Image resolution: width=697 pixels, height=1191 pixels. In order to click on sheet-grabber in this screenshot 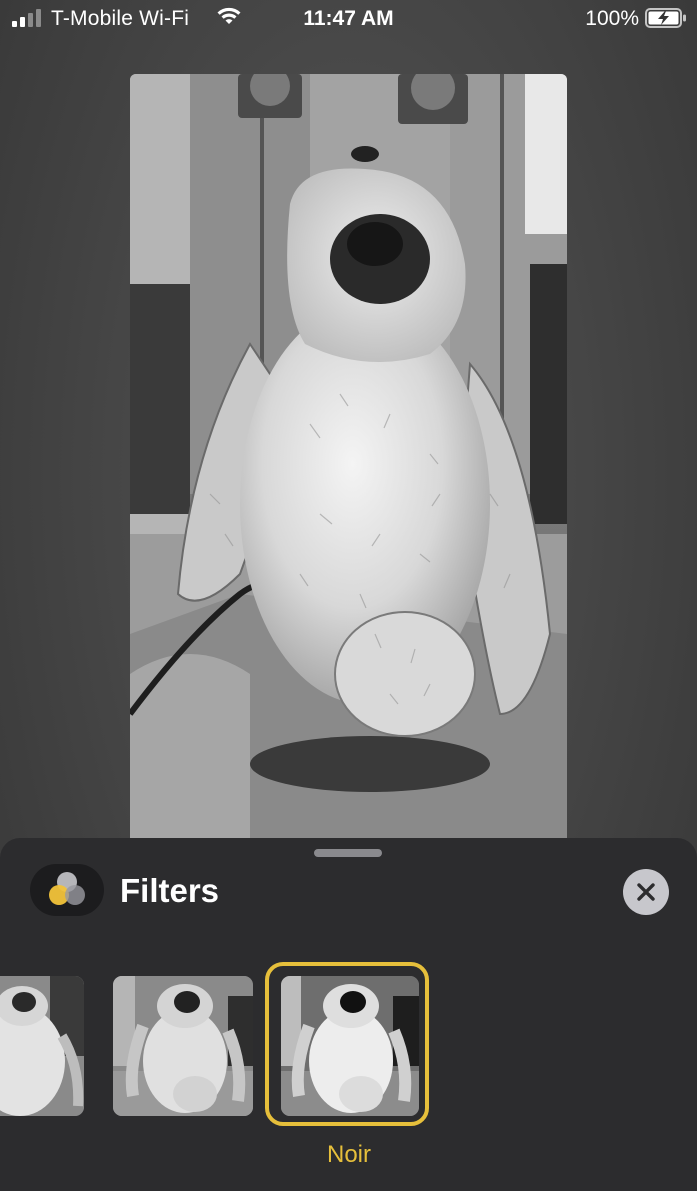, I will do `click(348, 853)`.